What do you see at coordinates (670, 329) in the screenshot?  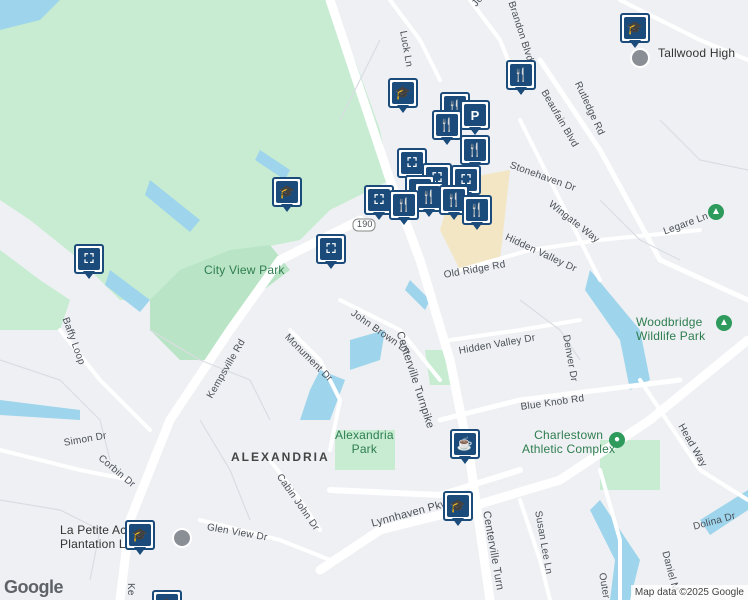 I see `woodbridge-wildlife-park-label: Woodbridge Wildlife Park` at bounding box center [670, 329].